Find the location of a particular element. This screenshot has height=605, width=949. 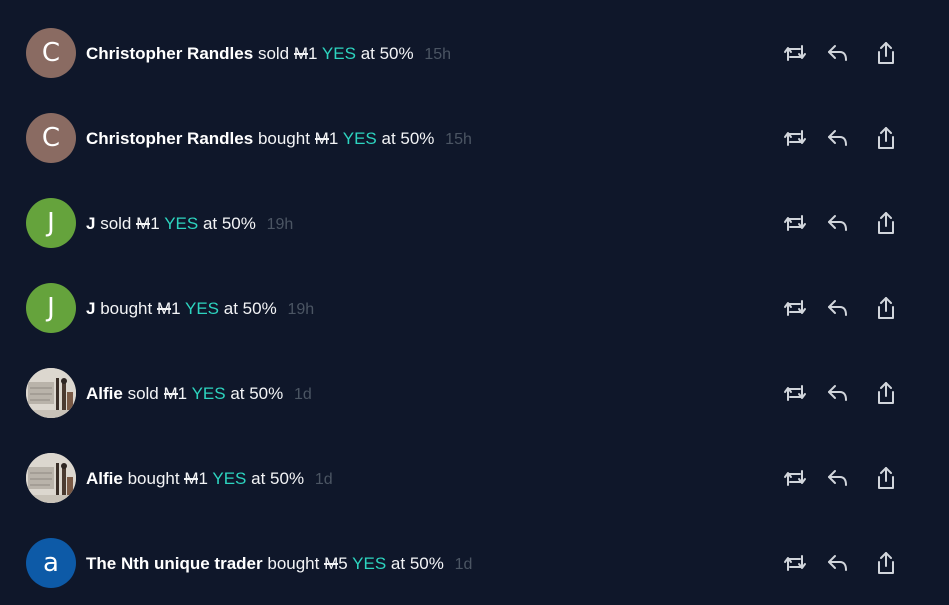

feed-item: Alfie sold M1 YES at 50% 1d is located at coordinates (474, 398).